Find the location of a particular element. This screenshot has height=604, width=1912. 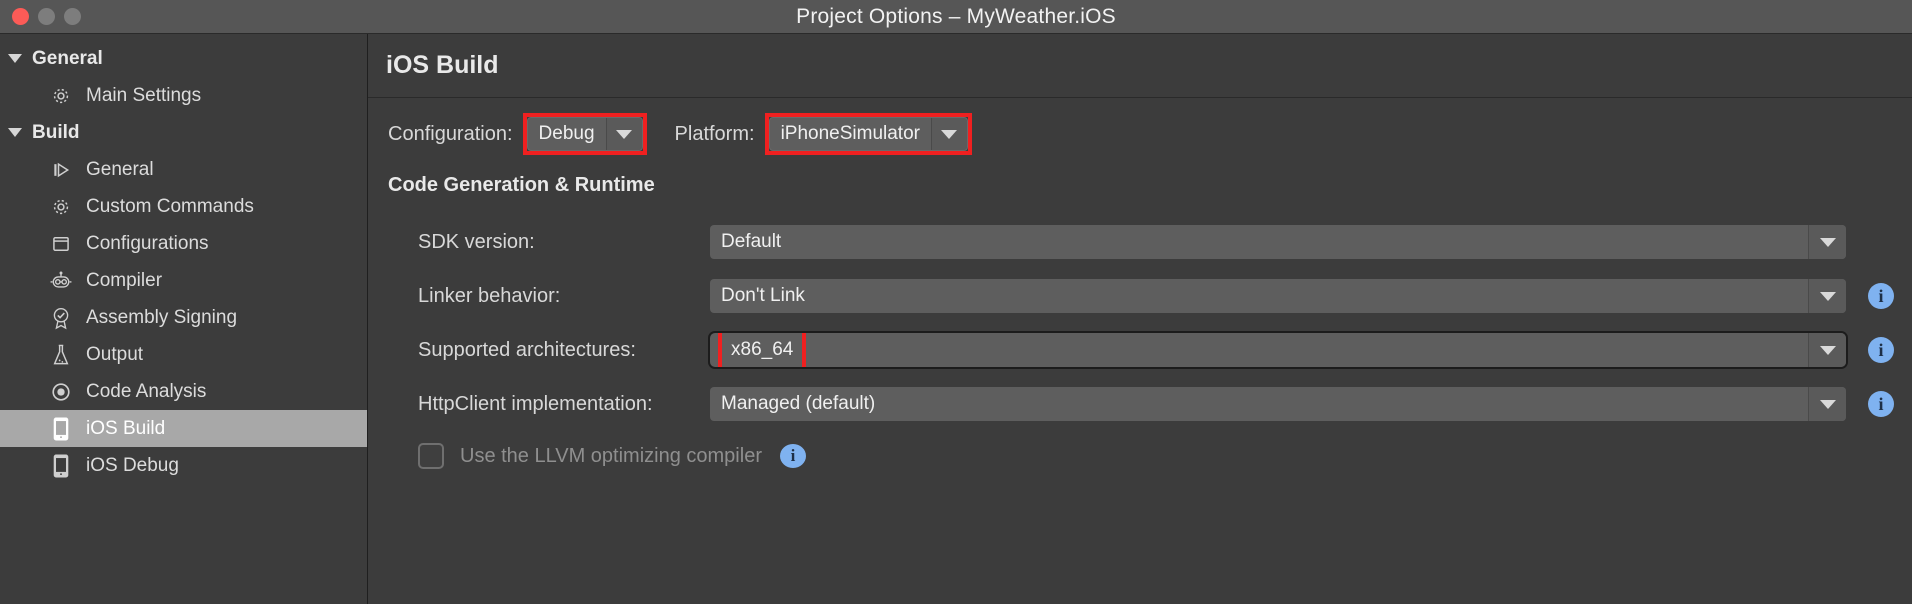

configuration-value: Debug is located at coordinates (566, 133).